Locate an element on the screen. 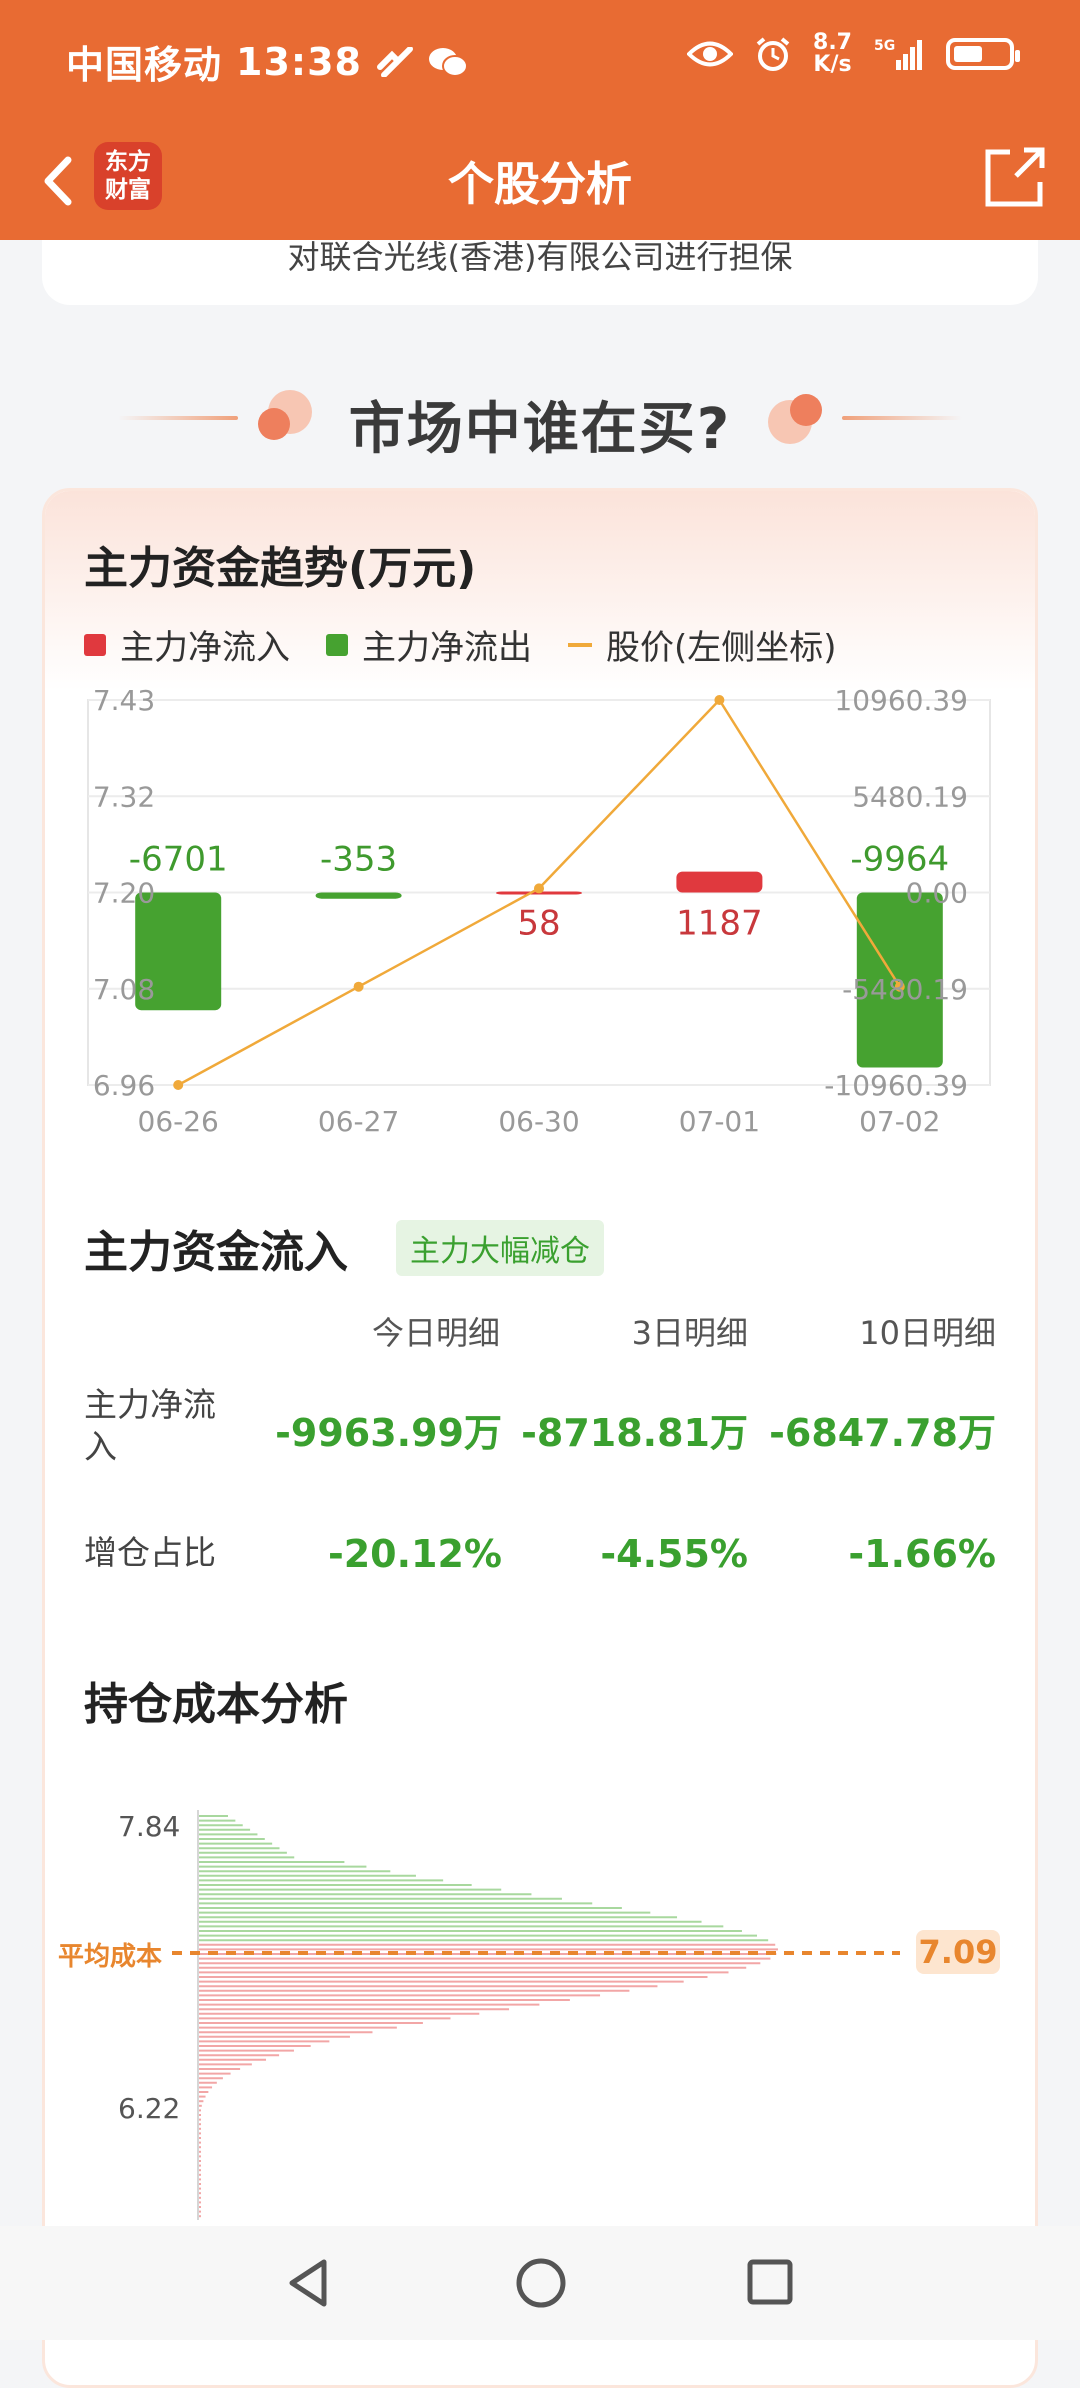  legend-price-label: 股价(左侧坐标) is located at coordinates (721, 648).